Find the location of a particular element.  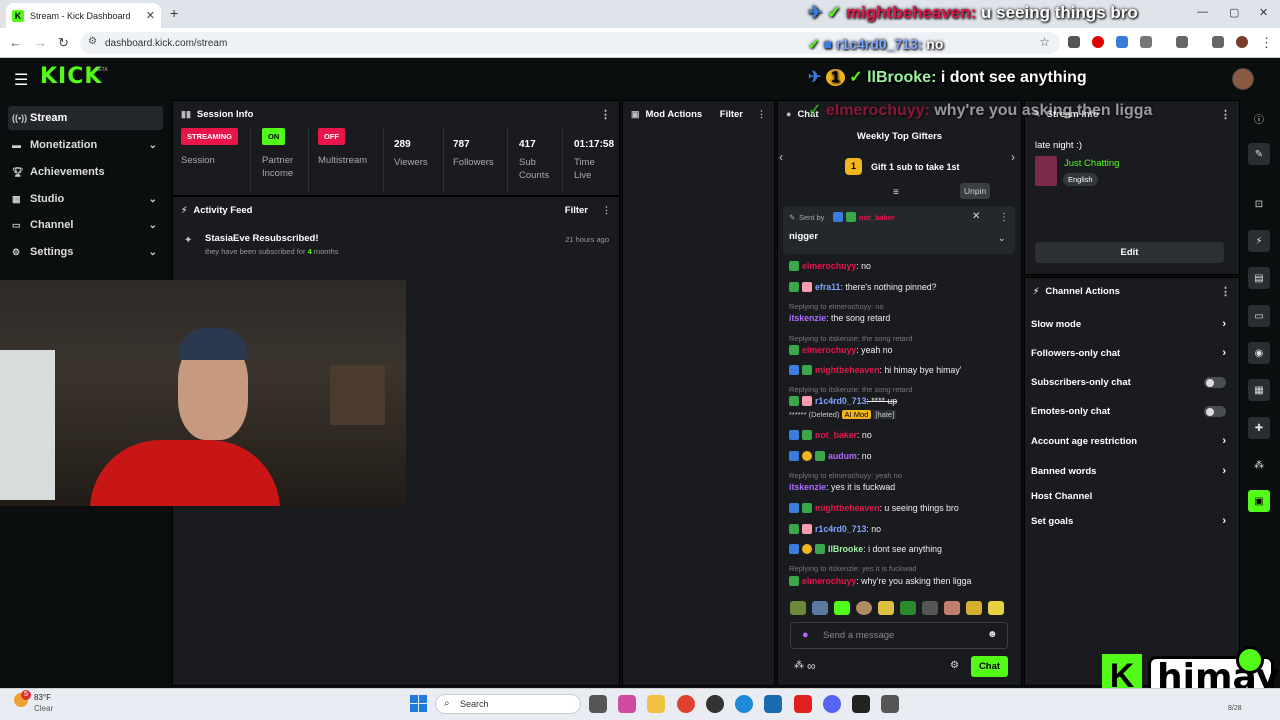

bookmark-star-icon: ☆ is located at coordinates (1044, 42).